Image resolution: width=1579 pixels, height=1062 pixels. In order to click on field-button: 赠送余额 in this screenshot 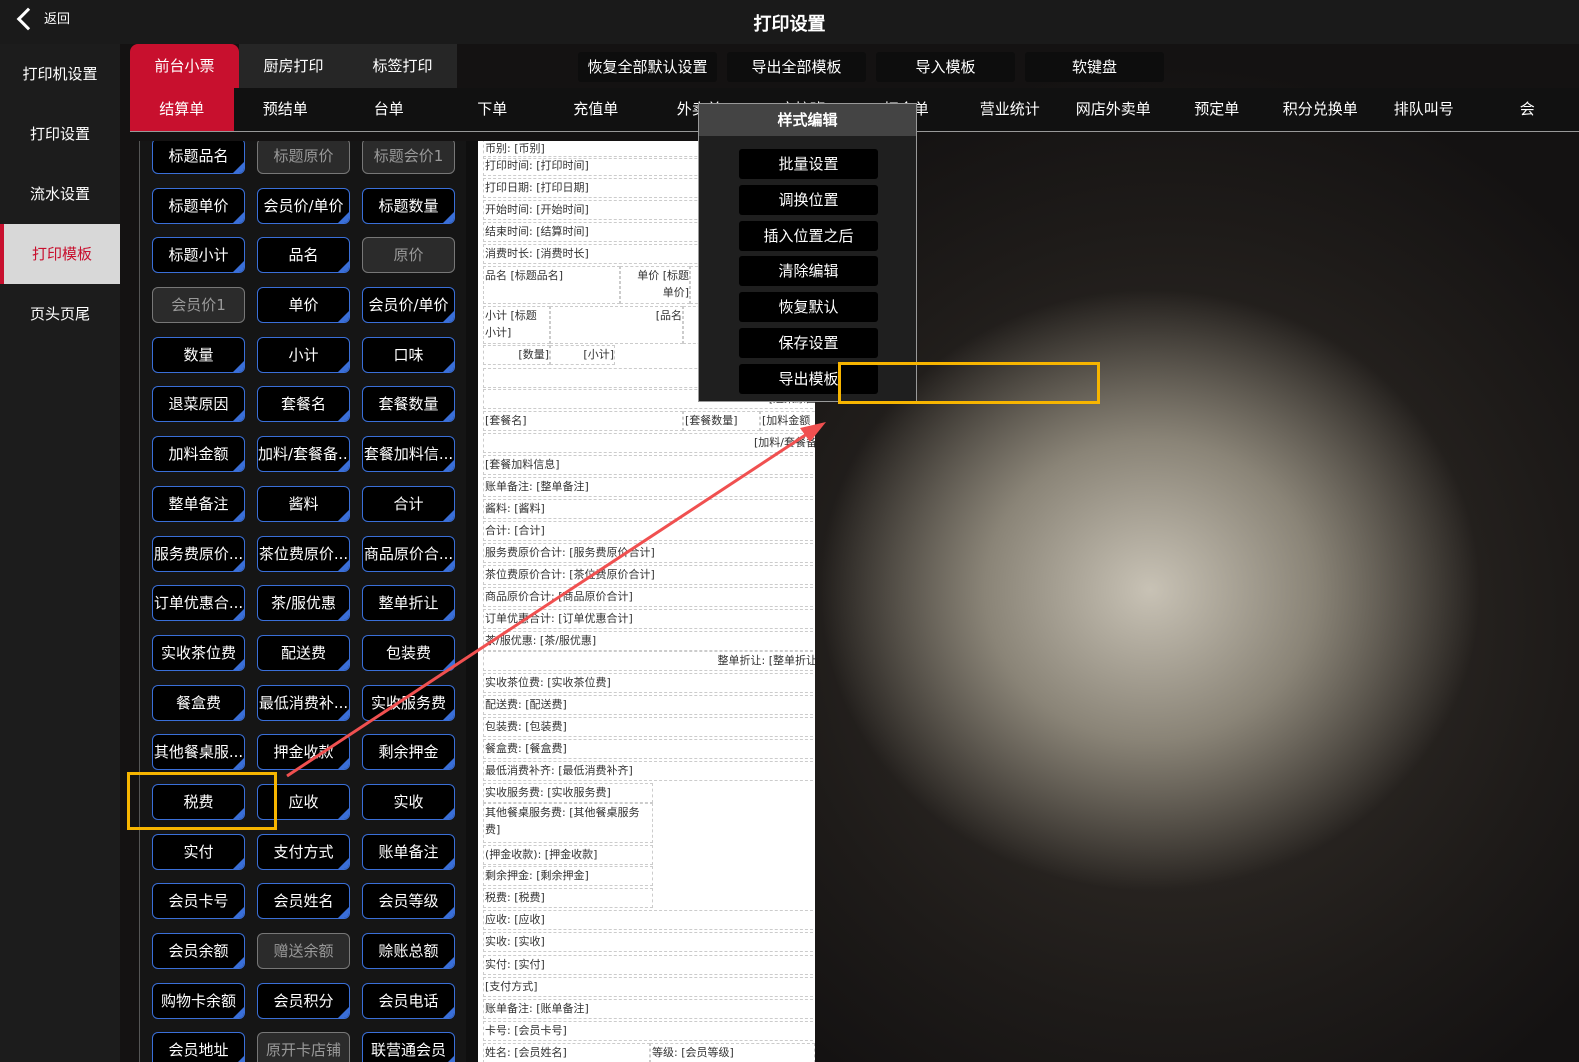, I will do `click(303, 951)`.